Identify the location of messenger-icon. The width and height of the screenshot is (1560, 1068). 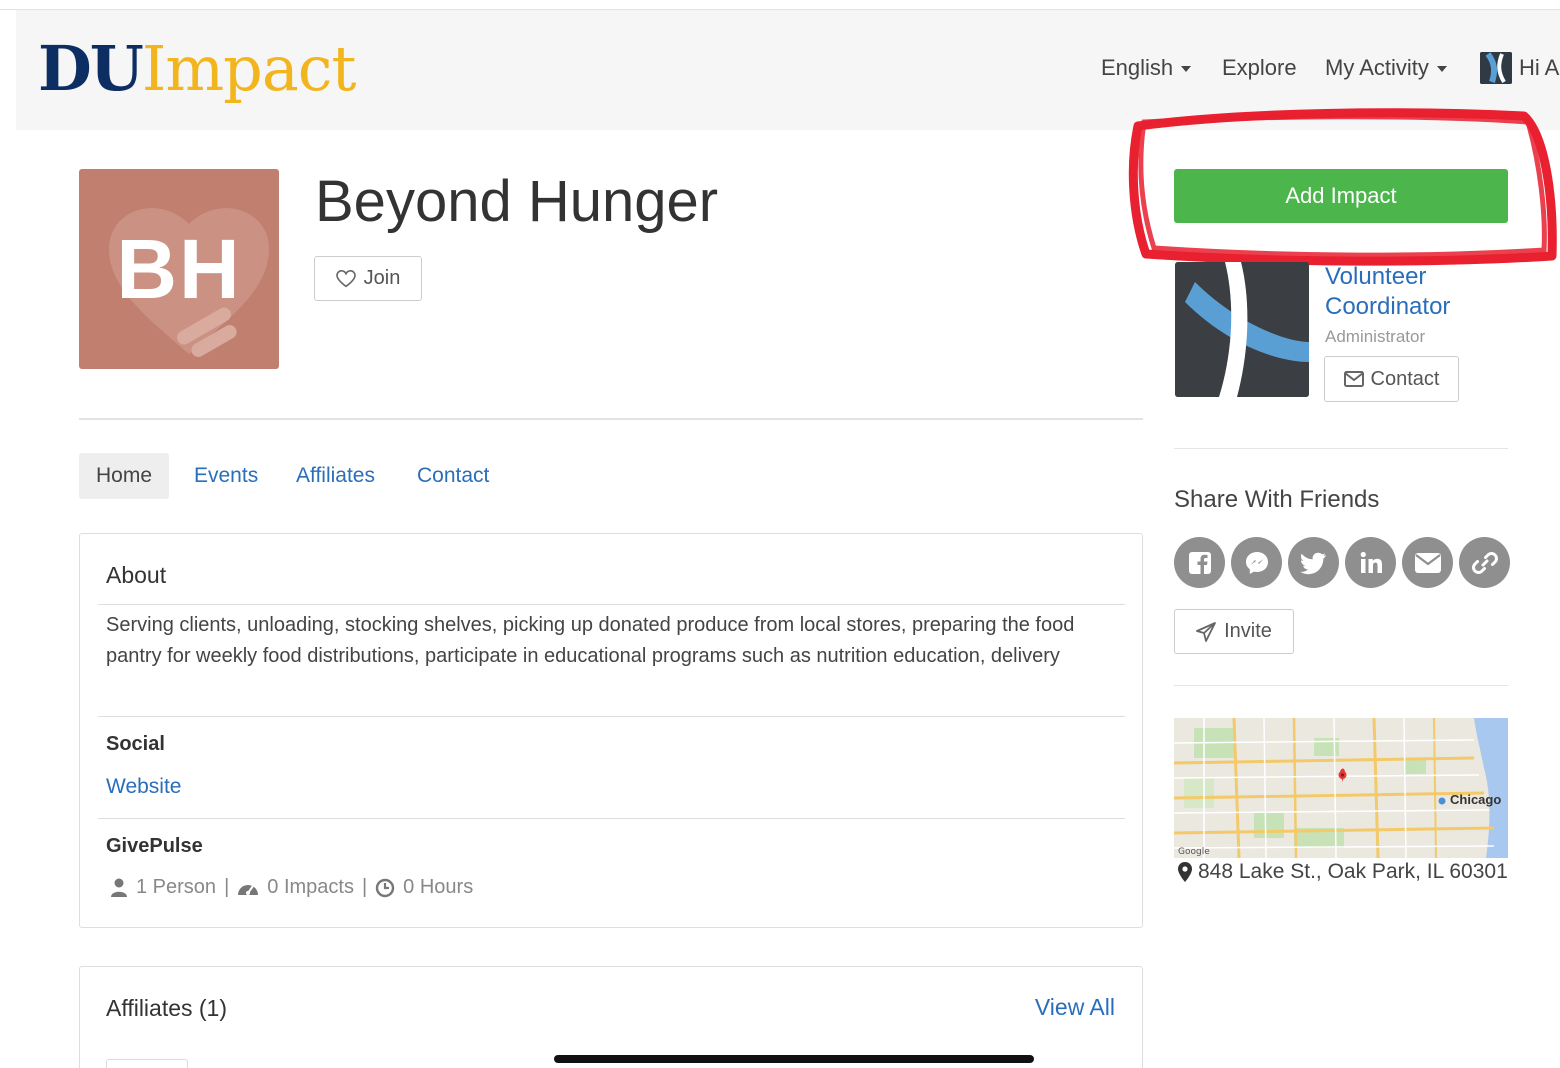
(1256, 562).